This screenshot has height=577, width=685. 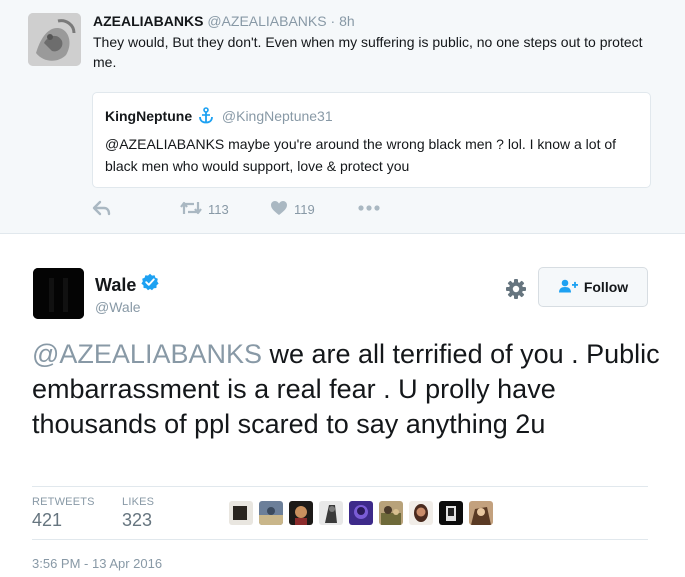 I want to click on tweet-stats: RETWEETS 421 LIKES 323, so click(x=340, y=513).